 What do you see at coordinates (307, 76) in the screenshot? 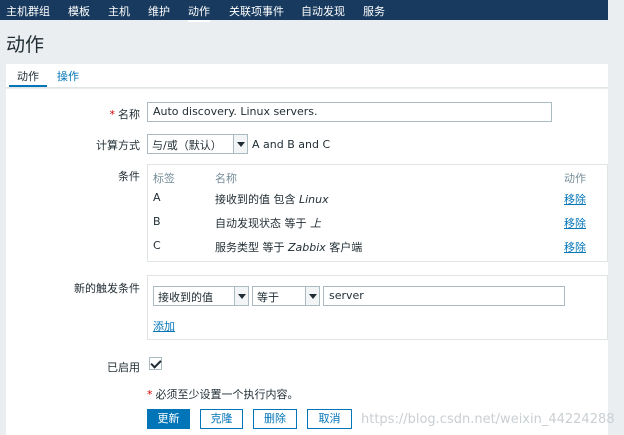
I see `form-tabs: 动作 操作` at bounding box center [307, 76].